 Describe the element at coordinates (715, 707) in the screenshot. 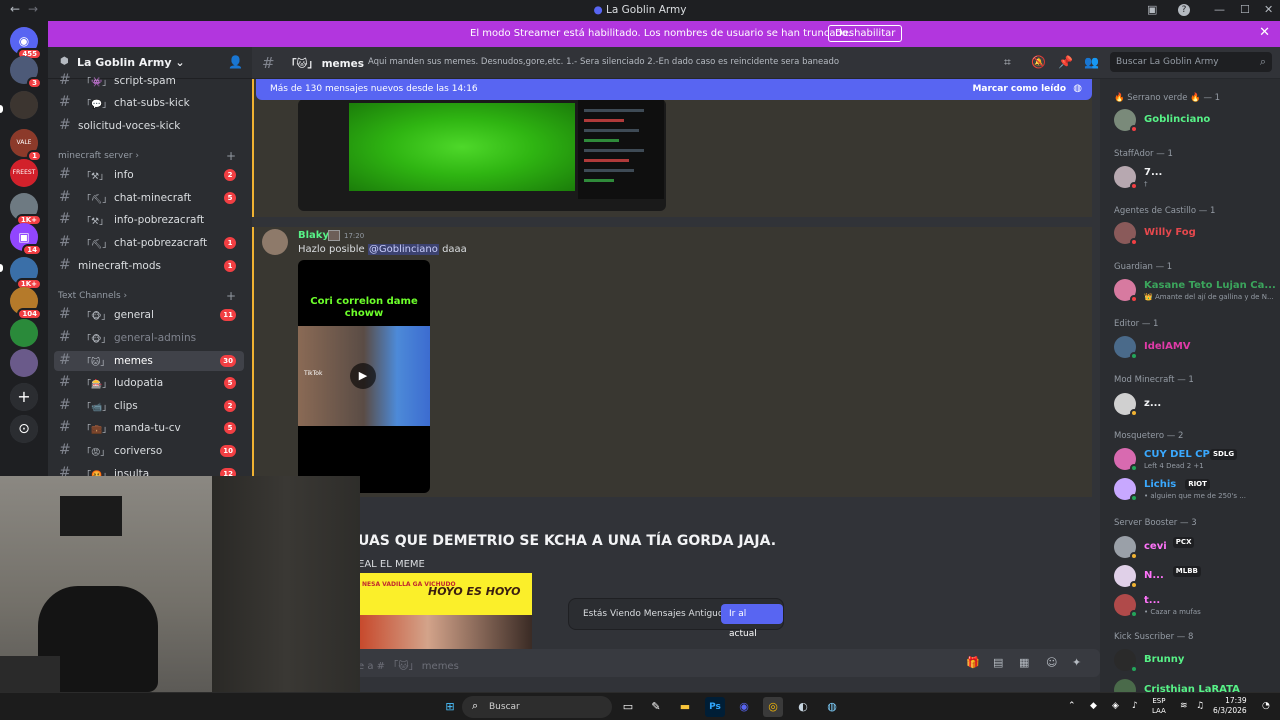

I see `photoshop-icon: Ps` at that location.